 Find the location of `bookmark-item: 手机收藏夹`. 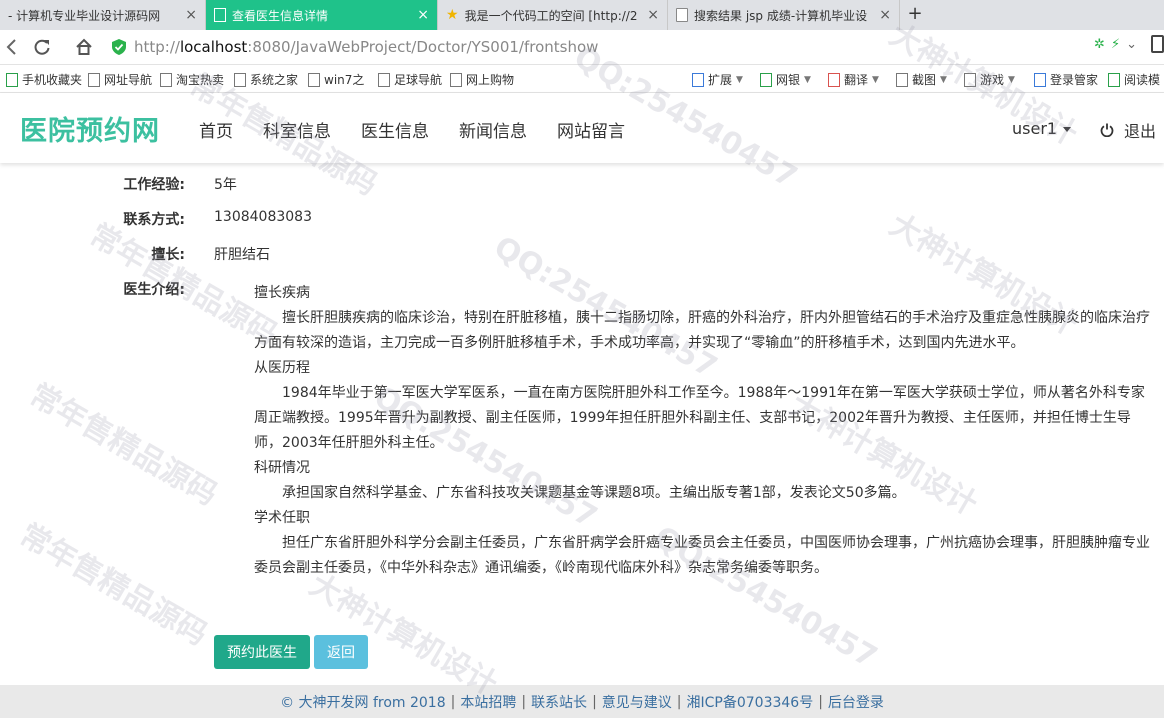

bookmark-item: 手机收藏夹 is located at coordinates (44, 79).